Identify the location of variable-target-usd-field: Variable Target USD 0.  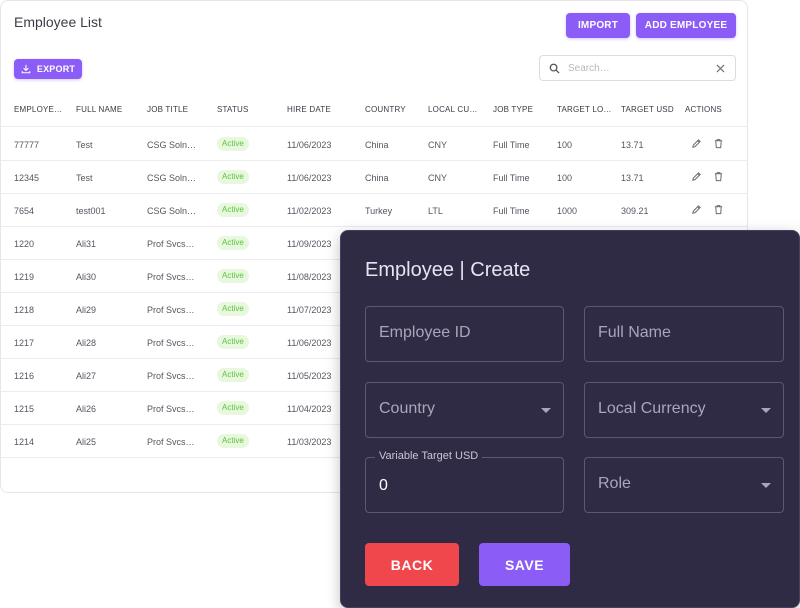
(464, 481).